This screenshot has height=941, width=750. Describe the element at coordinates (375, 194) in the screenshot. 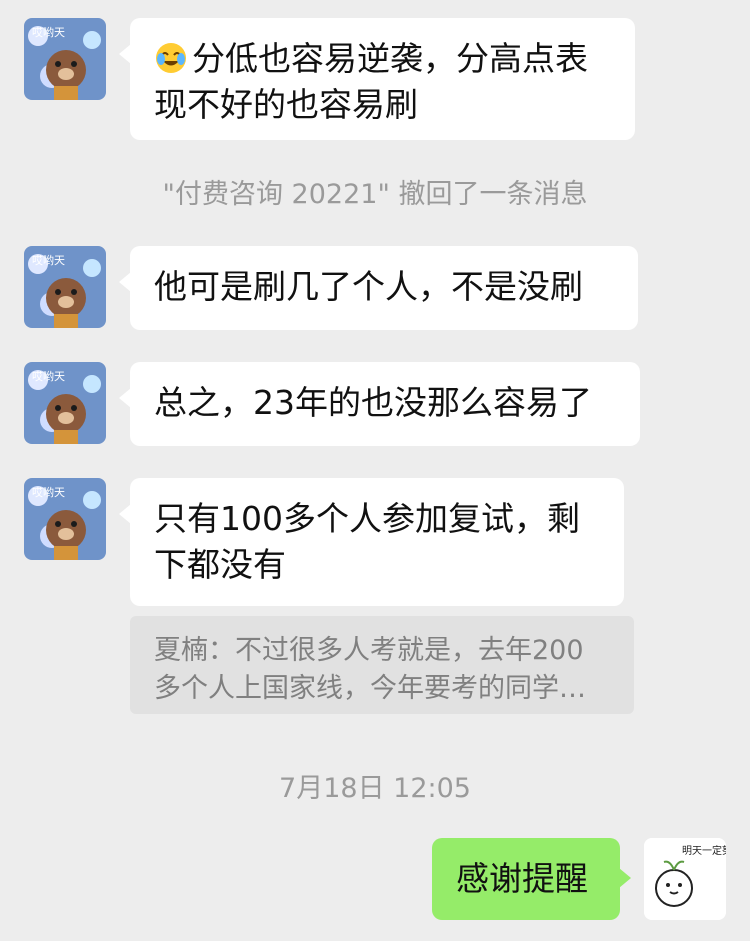

I see `recall-notice: "付费咨询 20221" 撤回了一条消息` at that location.